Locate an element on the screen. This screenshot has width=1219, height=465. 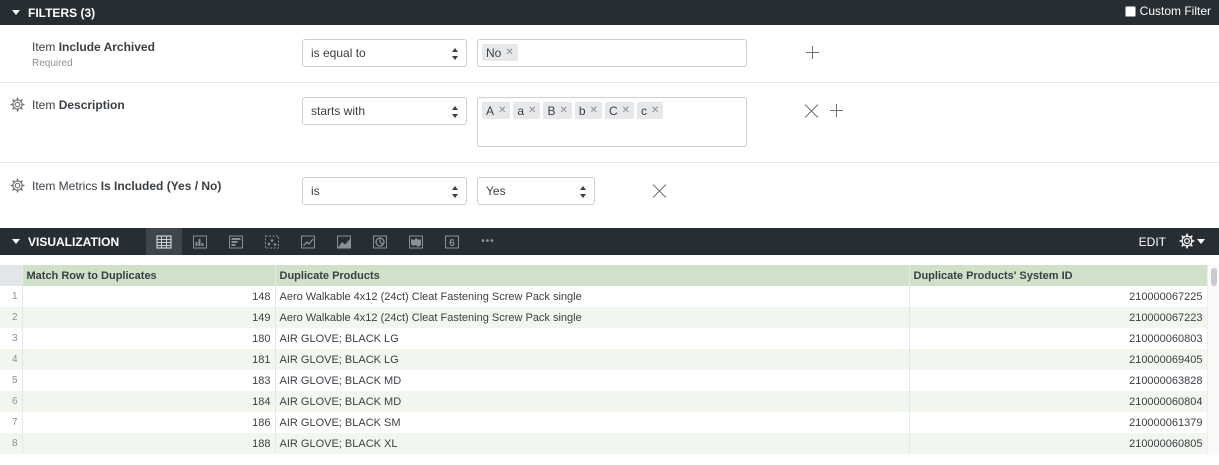
filters-title: FILTERS (3) is located at coordinates (62, 12).